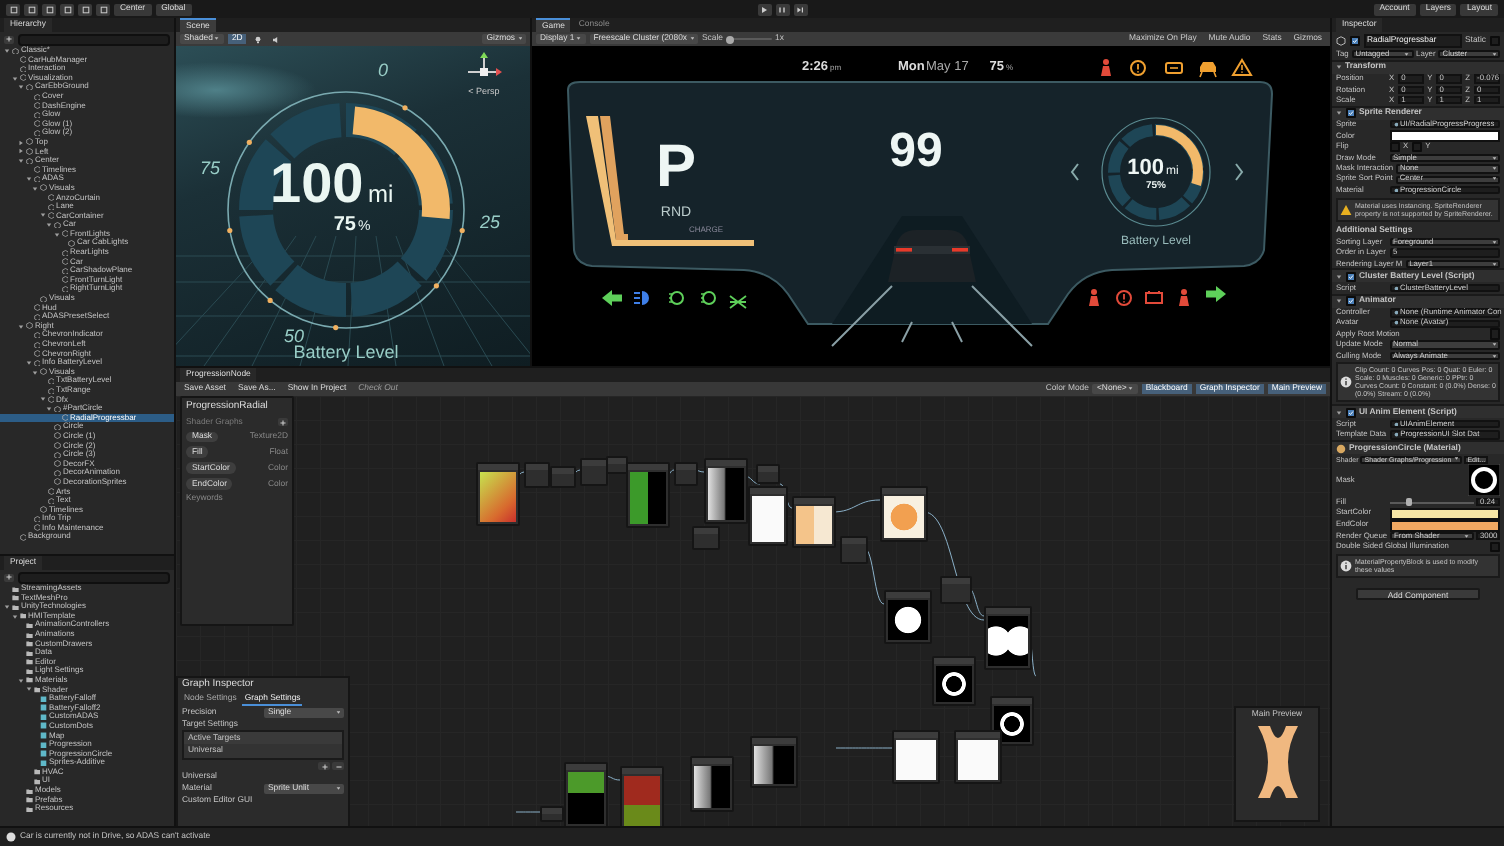  I want to click on slider-thumb, so click(1409, 502).